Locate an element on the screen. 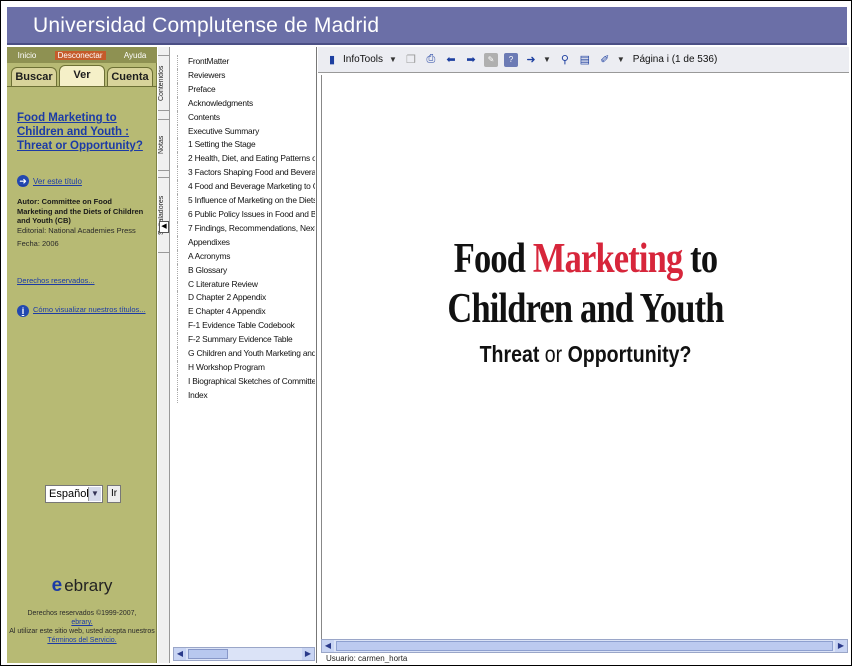 This screenshot has height=666, width=852. cover-line-3: Threat or Opportunity? is located at coordinates (585, 354).